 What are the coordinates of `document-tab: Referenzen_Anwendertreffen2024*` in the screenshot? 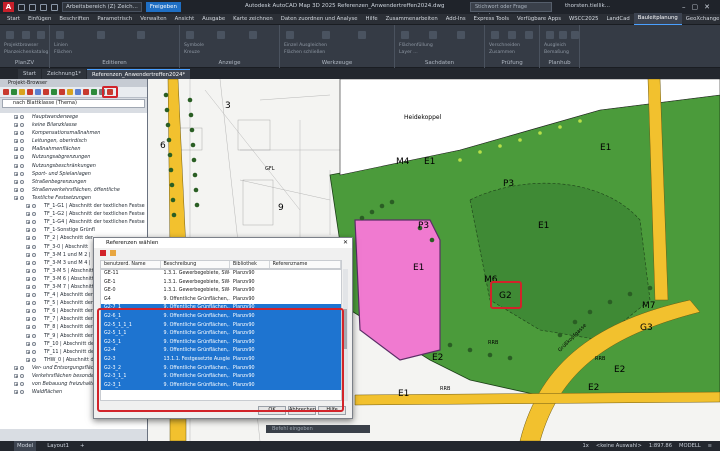 It's located at (139, 74).